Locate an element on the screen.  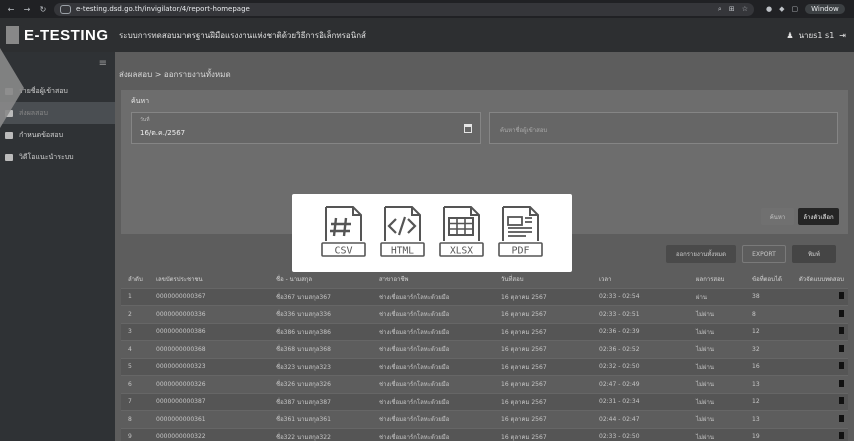
search-icon: ⌕ is located at coordinates (720, 9).